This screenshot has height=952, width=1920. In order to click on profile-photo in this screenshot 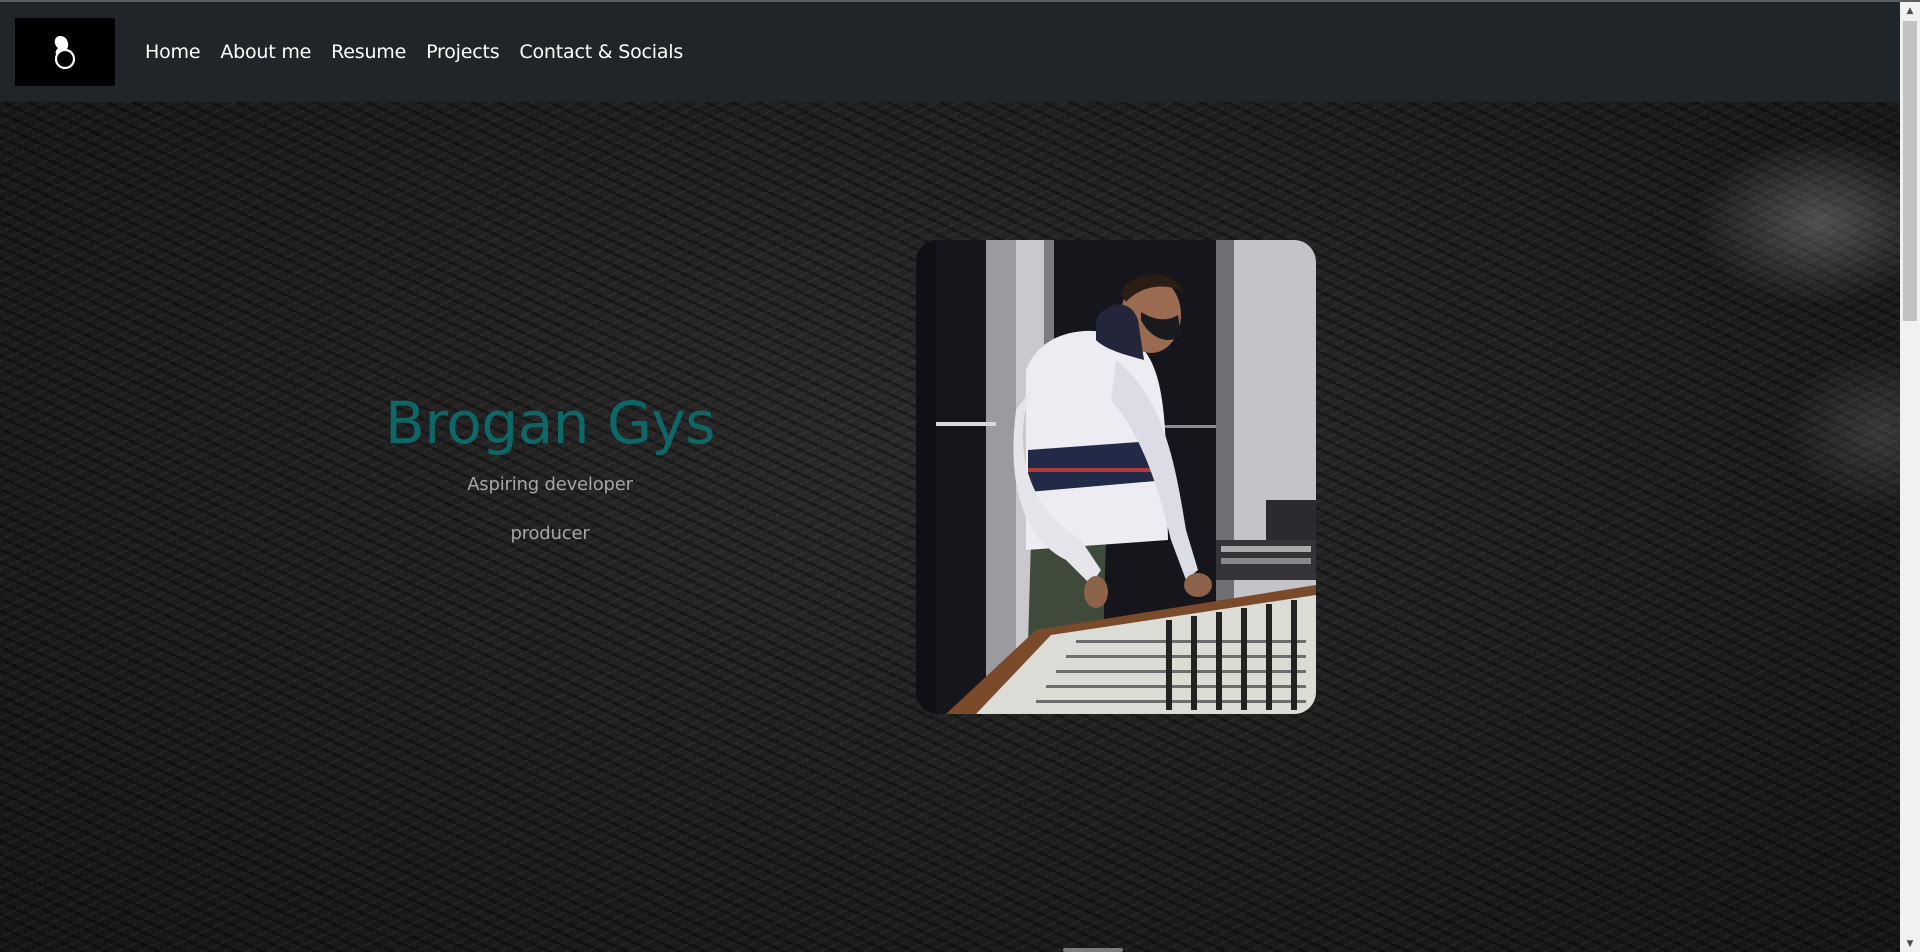, I will do `click(1116, 477)`.